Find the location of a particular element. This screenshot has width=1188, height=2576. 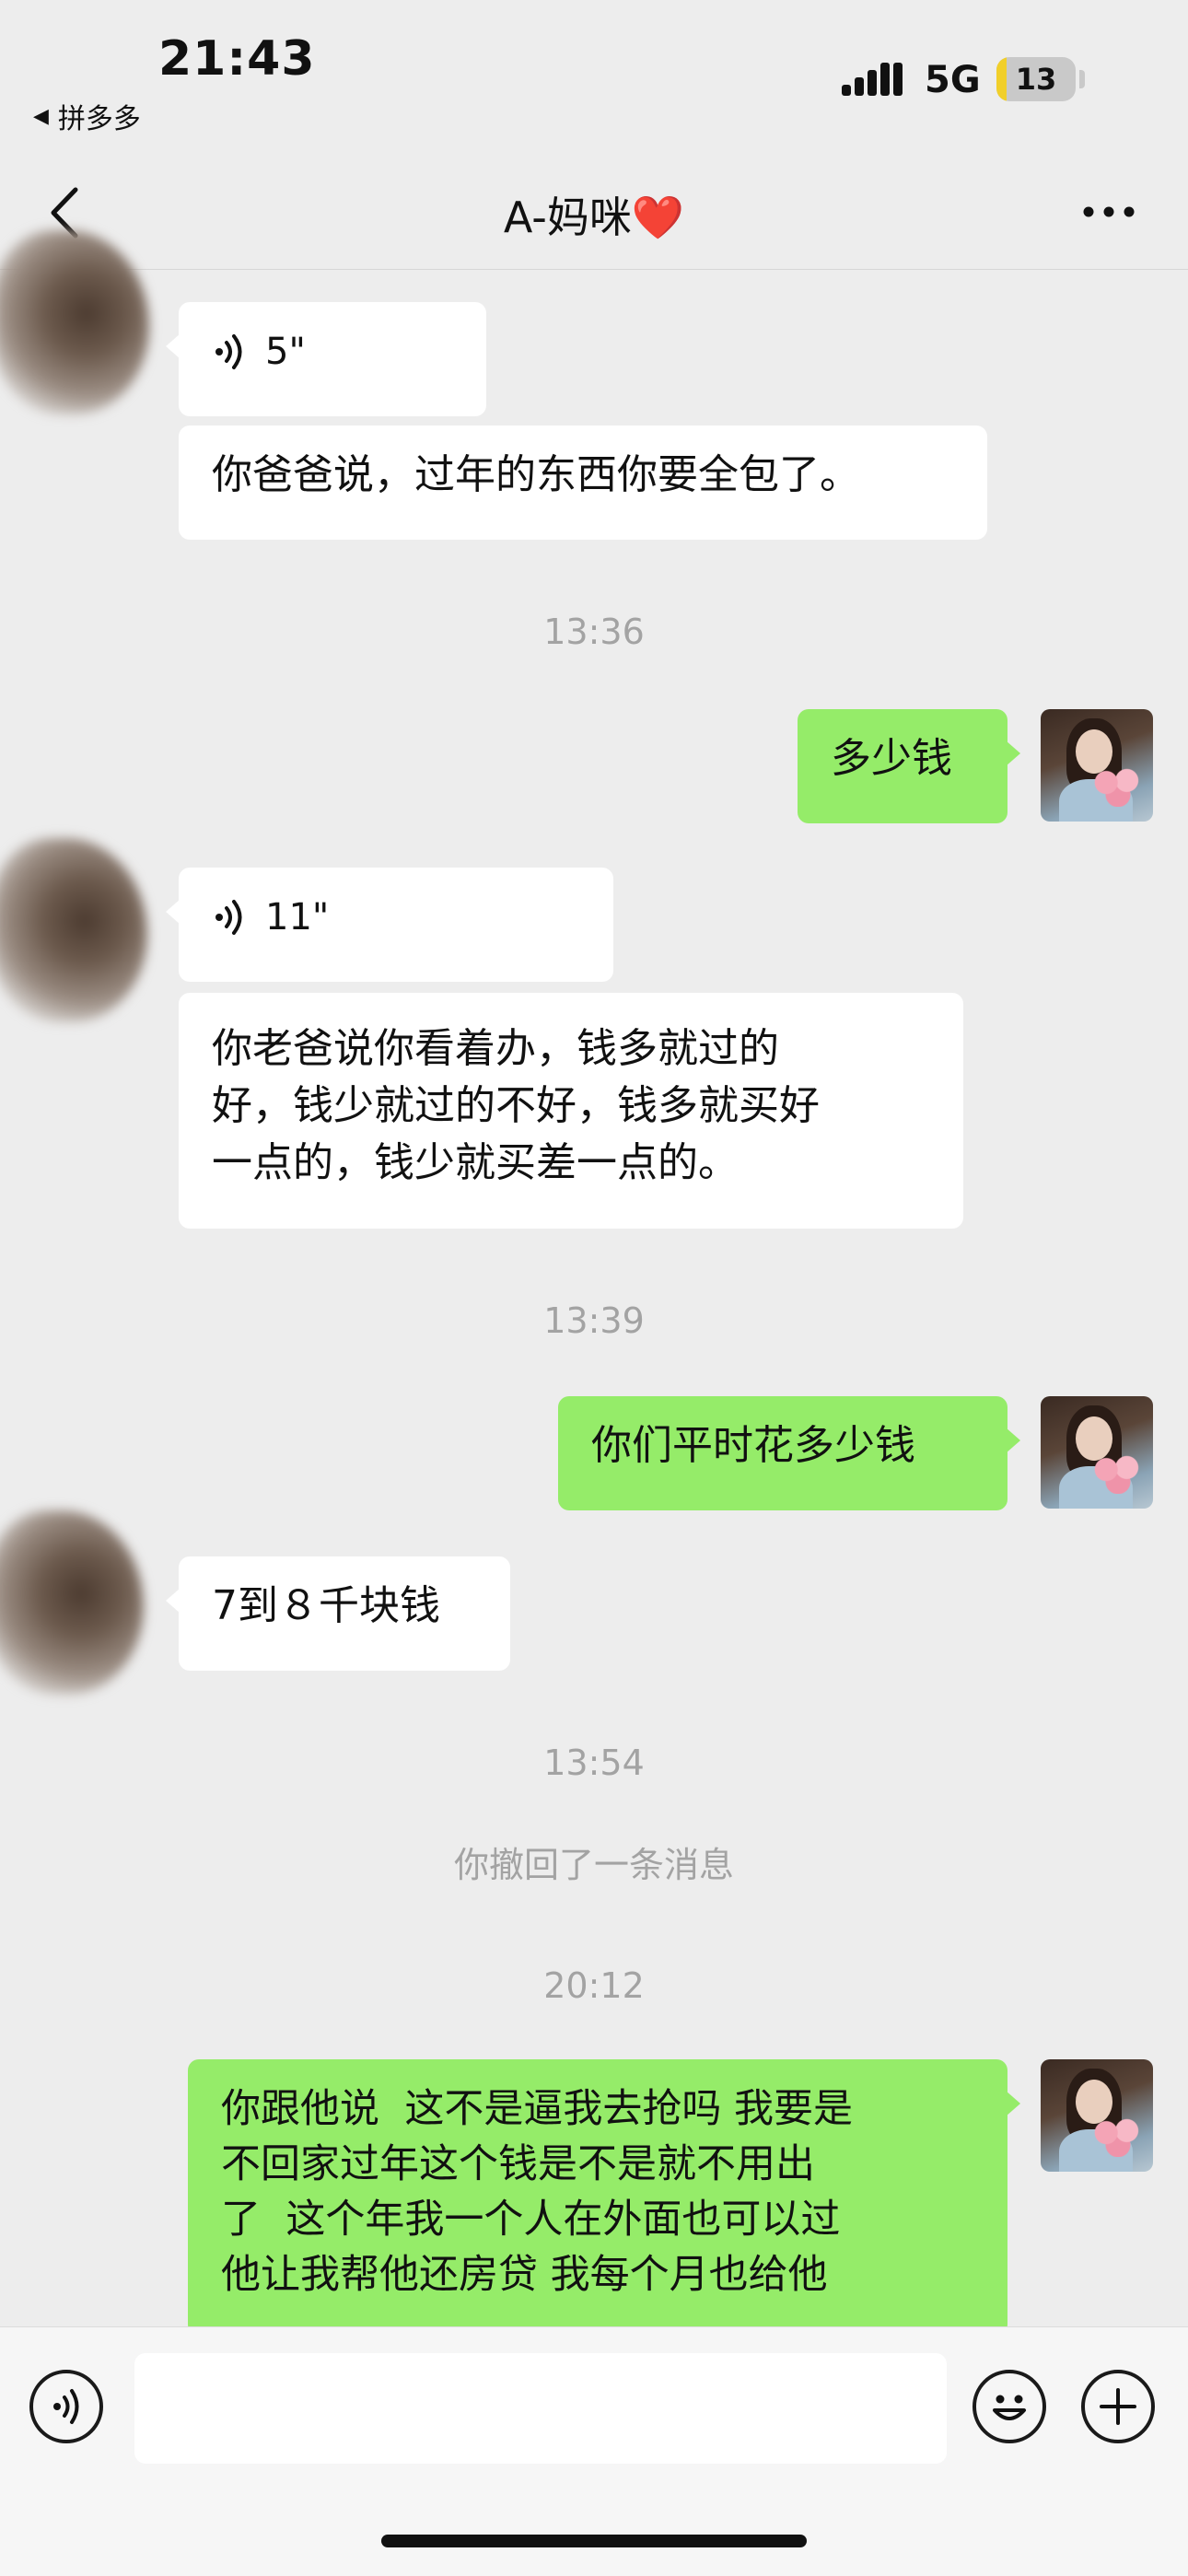

message-line: 一点的，钱少就买差一点的。 is located at coordinates (476, 1162).